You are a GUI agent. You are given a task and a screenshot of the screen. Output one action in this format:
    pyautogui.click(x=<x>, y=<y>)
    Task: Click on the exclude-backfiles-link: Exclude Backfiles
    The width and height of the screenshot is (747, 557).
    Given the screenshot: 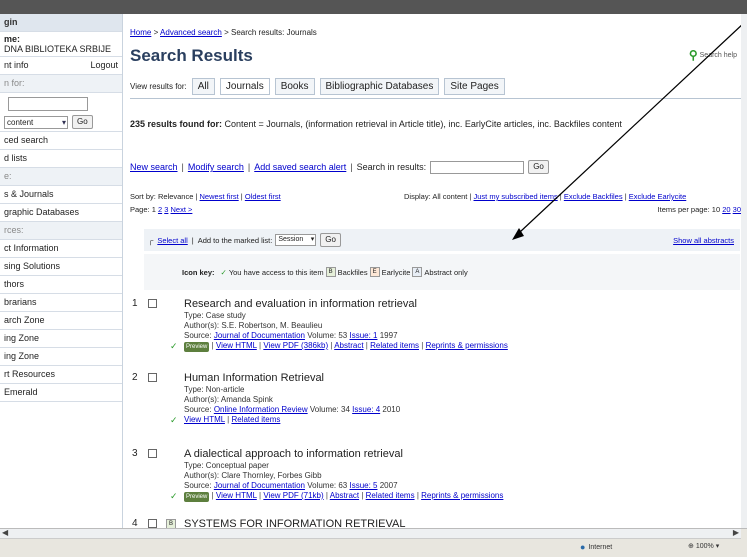 What is the action you would take?
    pyautogui.click(x=593, y=196)
    